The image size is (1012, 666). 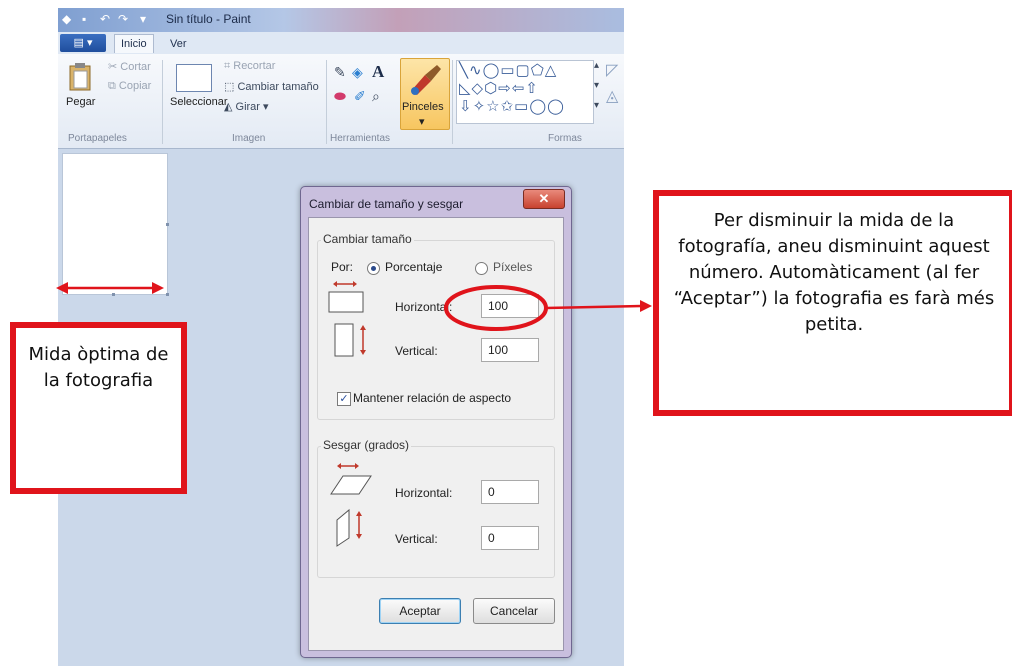 What do you see at coordinates (496, 308) in the screenshot?
I see `highlight-ellipse` at bounding box center [496, 308].